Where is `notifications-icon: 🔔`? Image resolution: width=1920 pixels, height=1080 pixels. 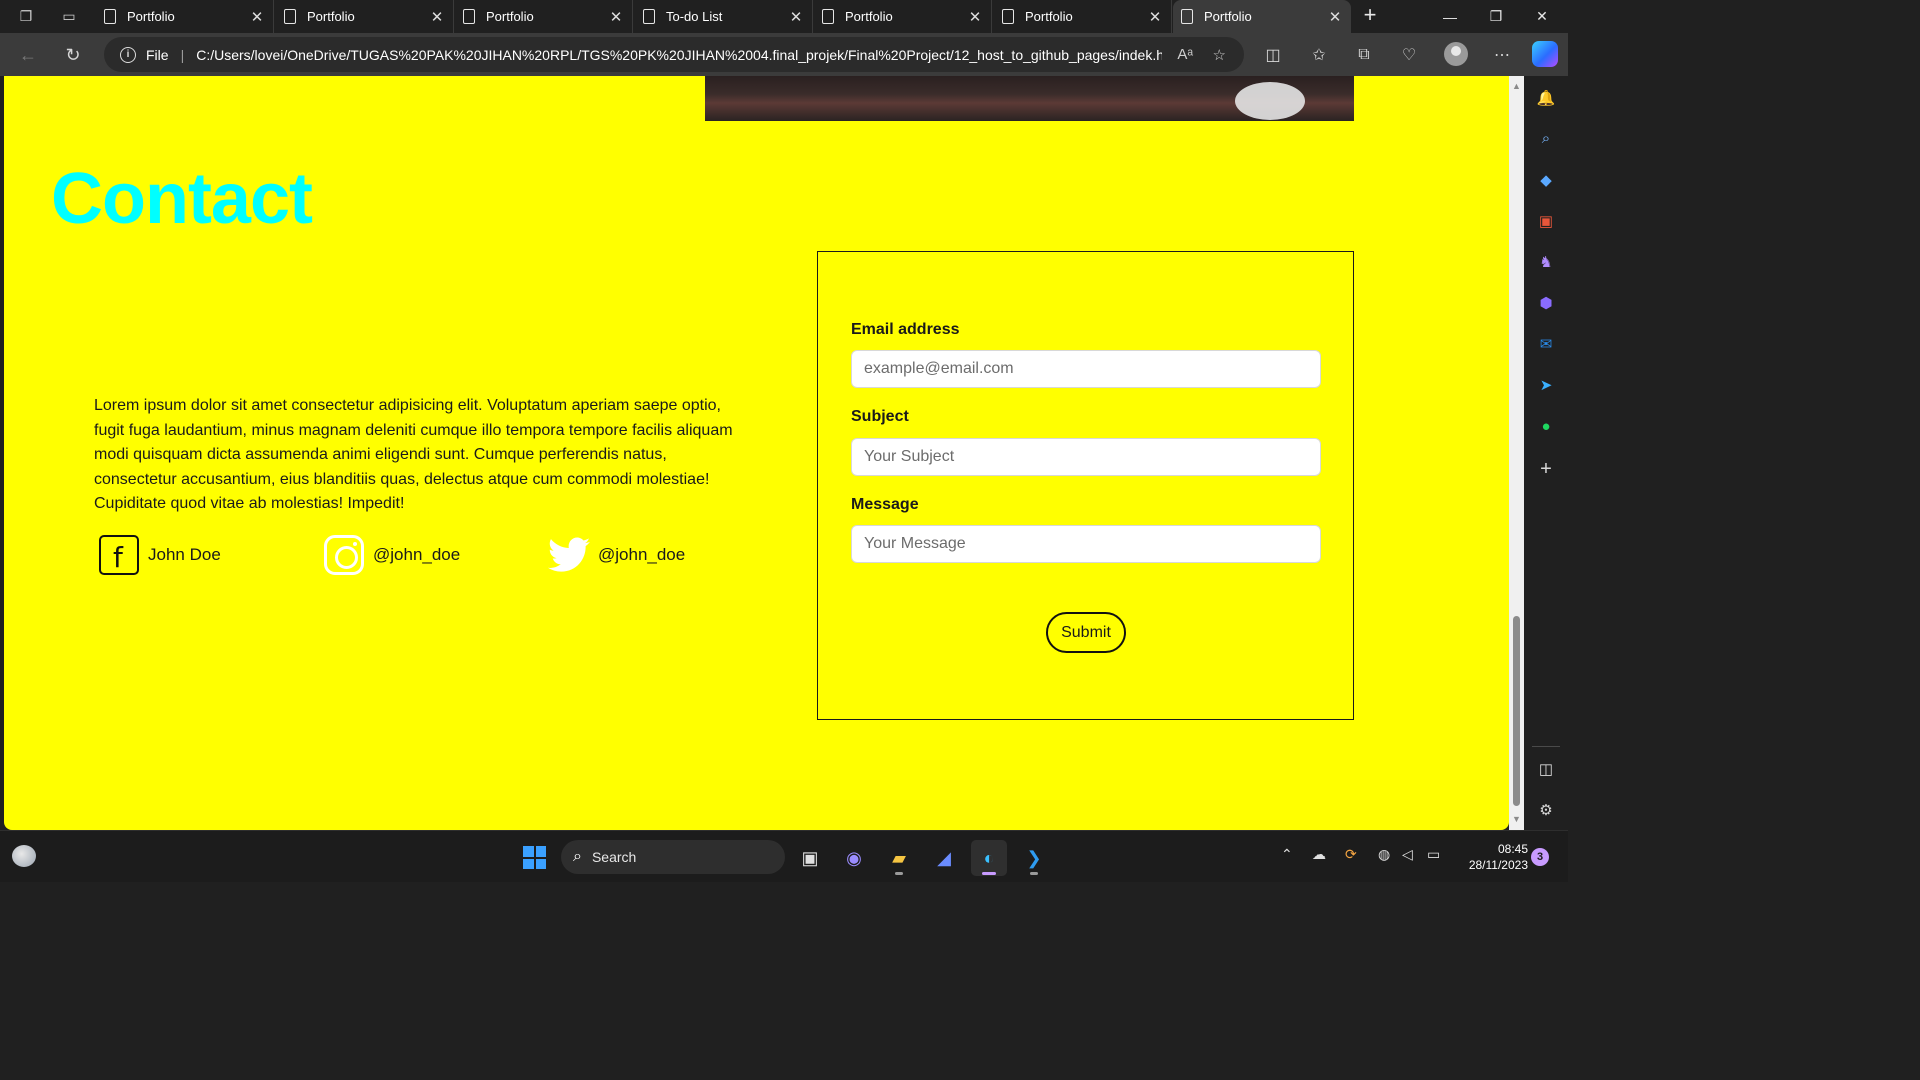 notifications-icon: 🔔 is located at coordinates (1546, 98).